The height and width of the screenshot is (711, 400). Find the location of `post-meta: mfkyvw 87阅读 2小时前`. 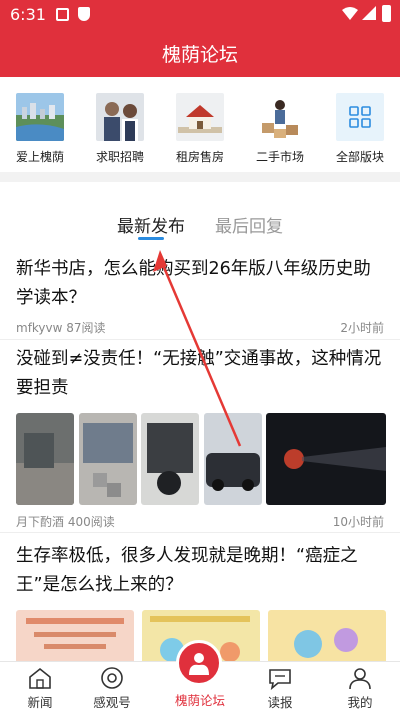

post-meta: mfkyvw 87阅读 2小时前 is located at coordinates (201, 327).